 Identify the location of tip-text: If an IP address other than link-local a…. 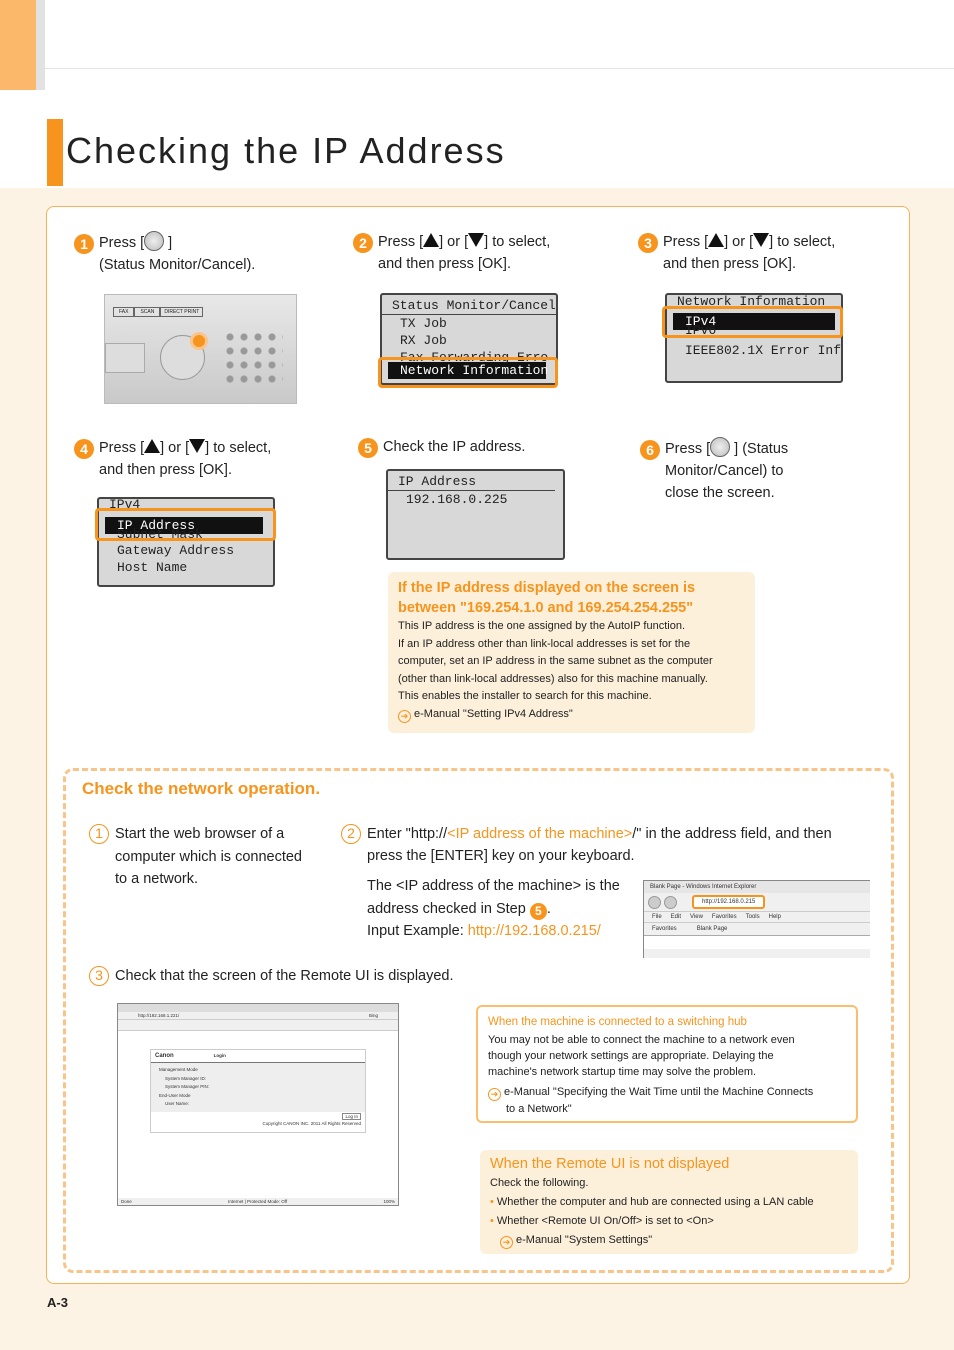
(544, 643).